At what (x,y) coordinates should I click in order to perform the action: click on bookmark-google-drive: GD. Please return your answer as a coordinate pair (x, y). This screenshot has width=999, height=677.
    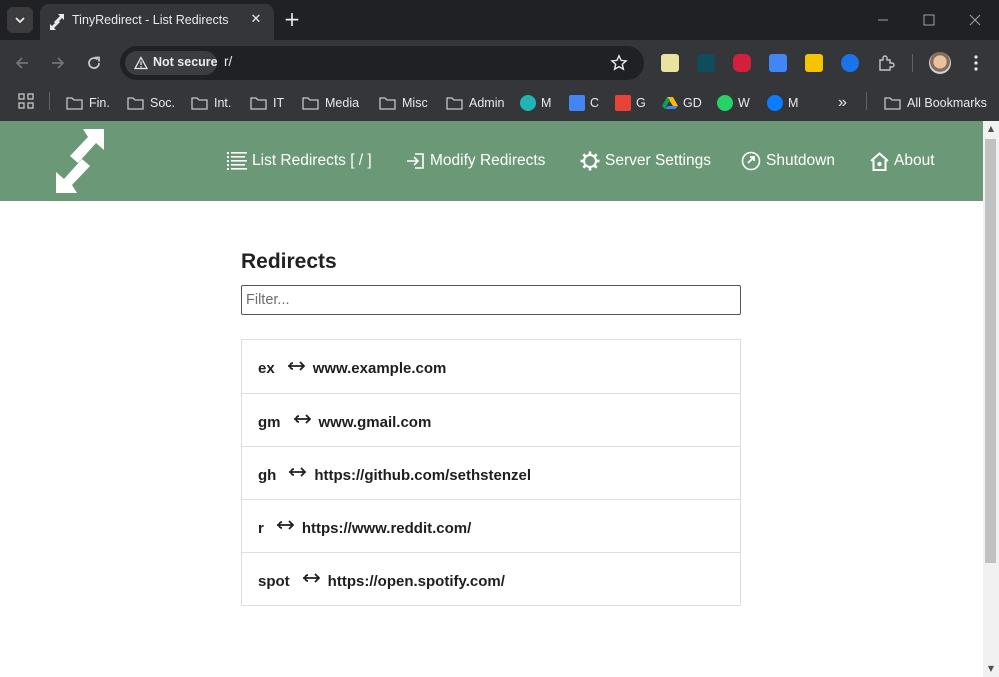
    Looking at the image, I should click on (682, 103).